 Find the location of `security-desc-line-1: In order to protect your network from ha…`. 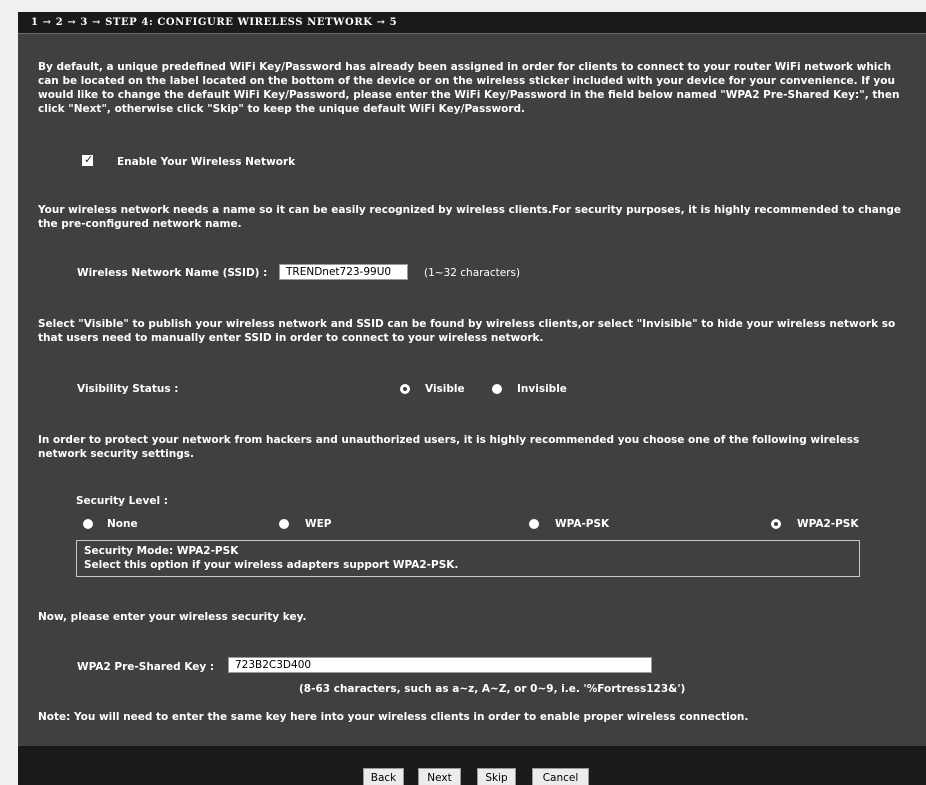

security-desc-line-1: In order to protect your network from ha… is located at coordinates (449, 440).